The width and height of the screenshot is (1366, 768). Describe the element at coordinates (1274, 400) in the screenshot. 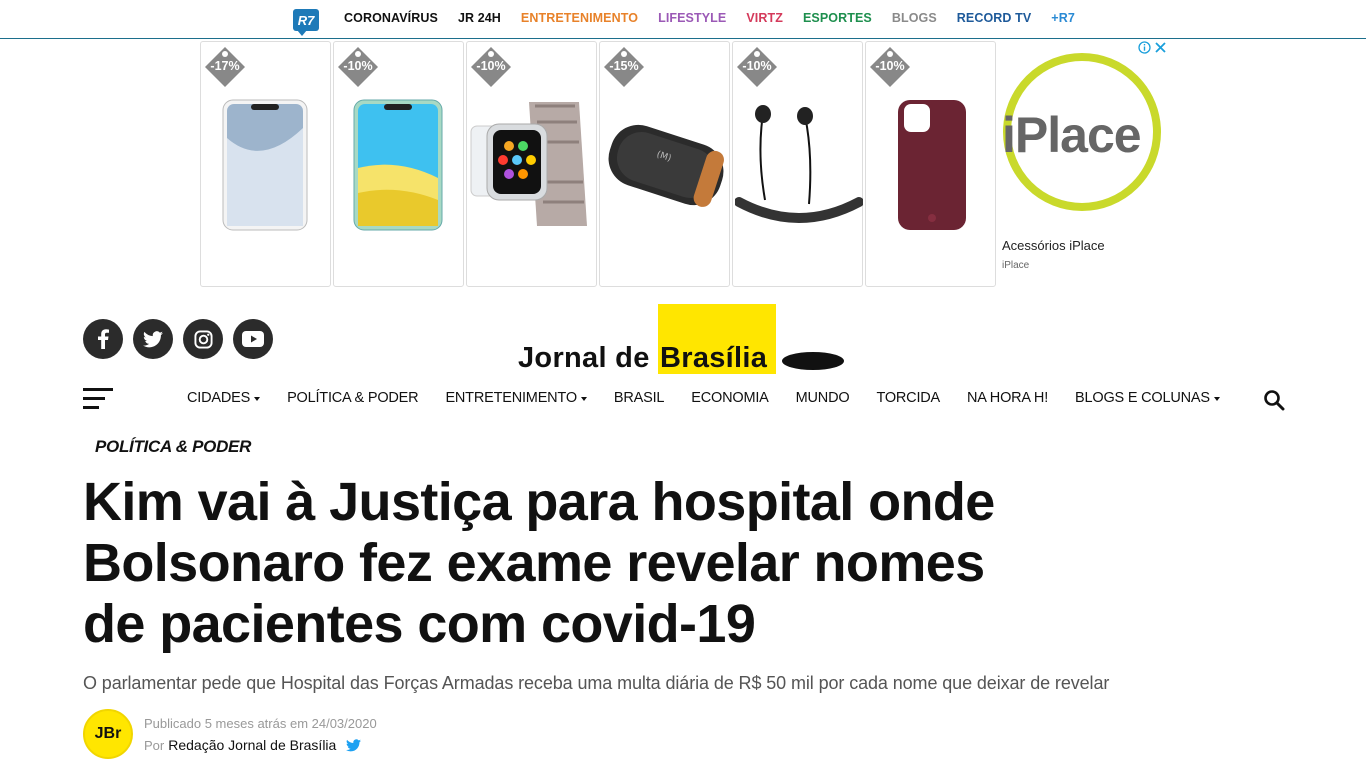

I see `search-icon` at that location.